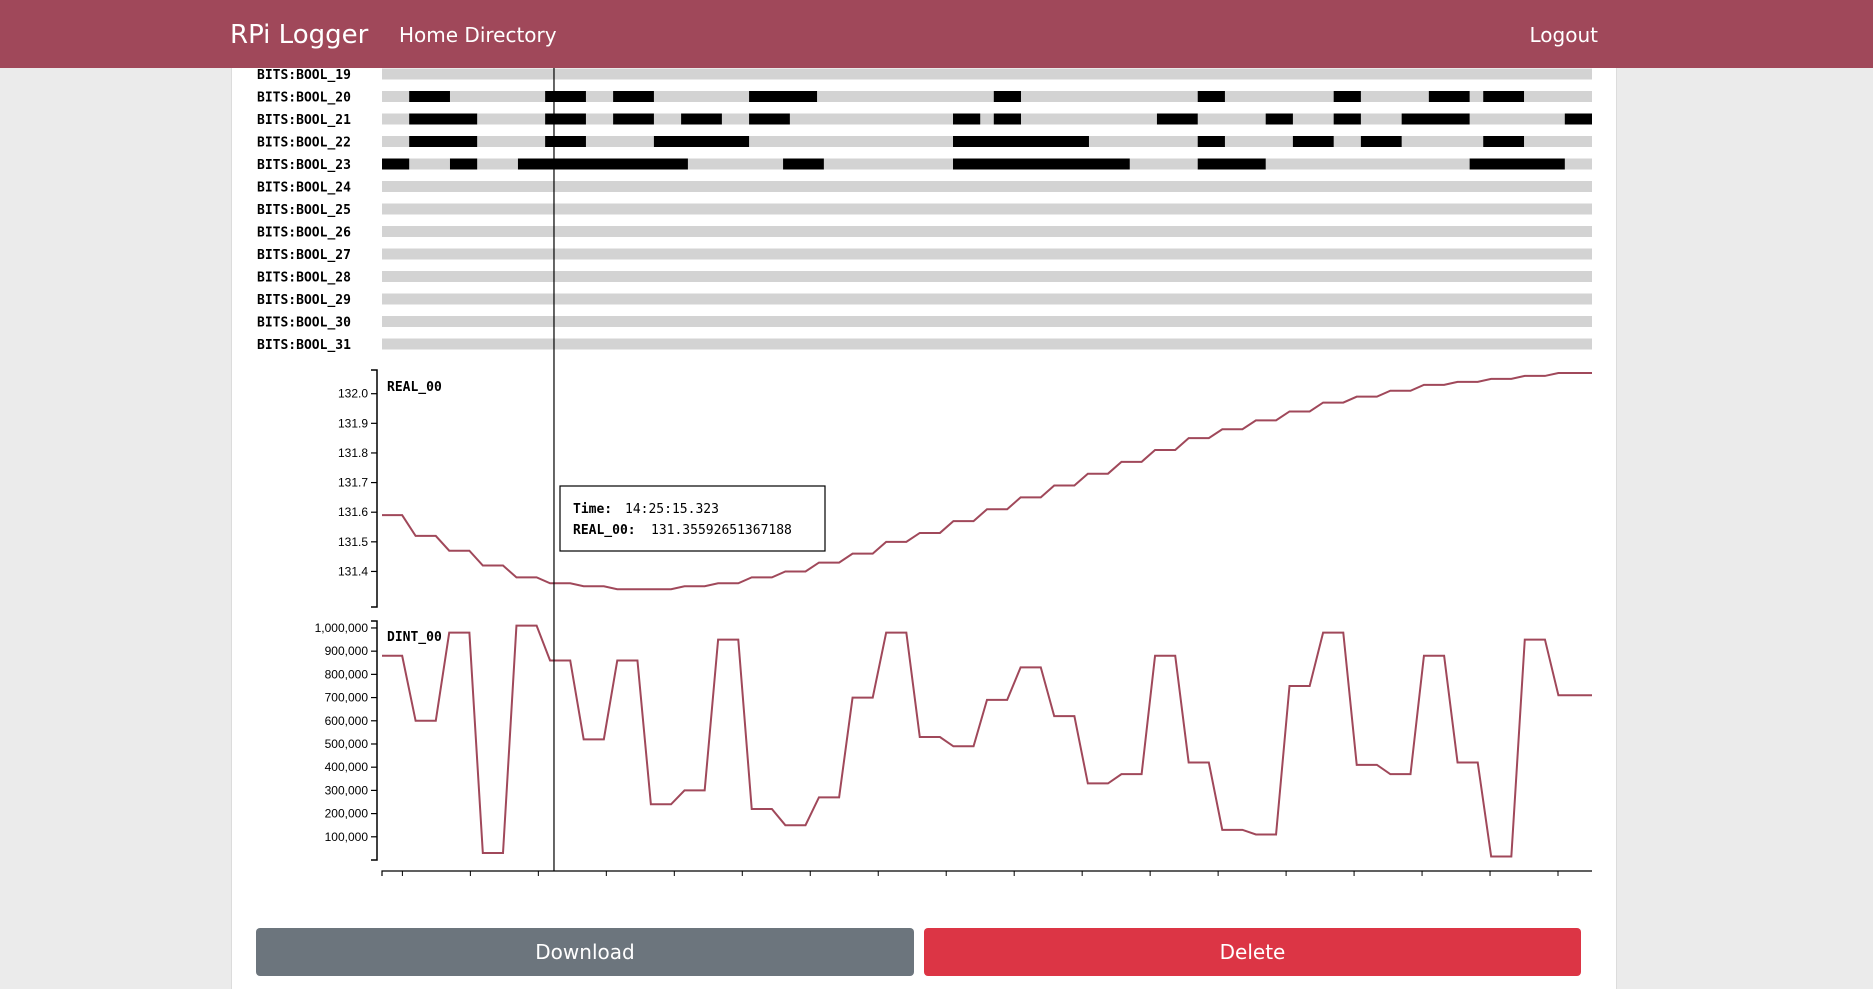 The image size is (1873, 989). What do you see at coordinates (1252, 952) in the screenshot?
I see `delete-button: Delete` at bounding box center [1252, 952].